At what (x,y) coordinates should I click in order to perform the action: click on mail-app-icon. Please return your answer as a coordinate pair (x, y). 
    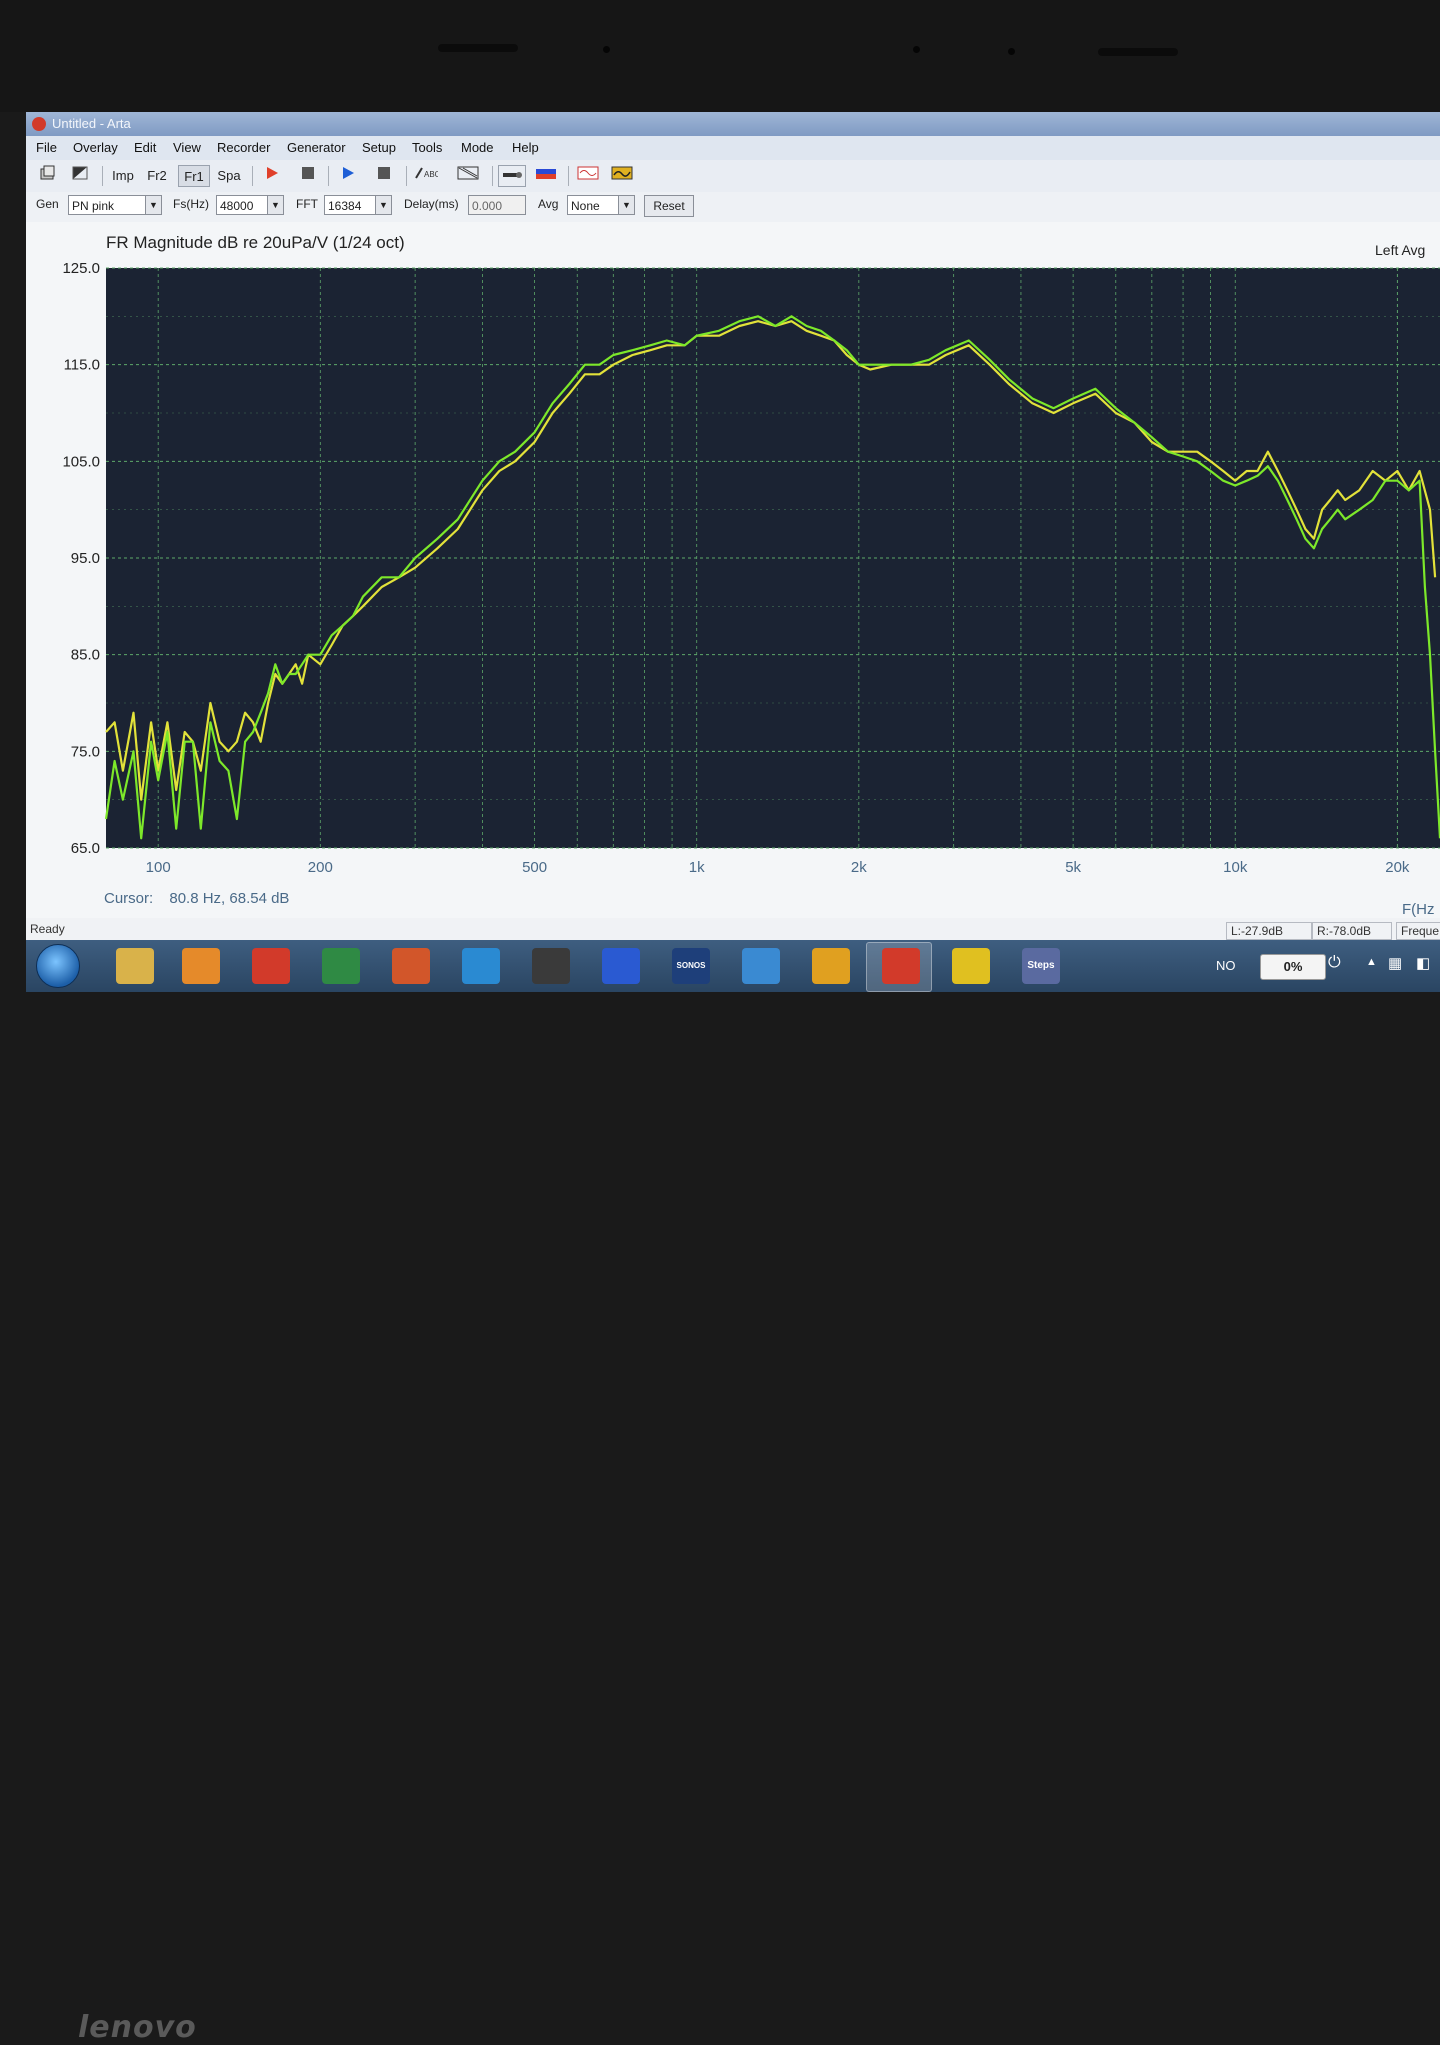
    Looking at the image, I should click on (761, 966).